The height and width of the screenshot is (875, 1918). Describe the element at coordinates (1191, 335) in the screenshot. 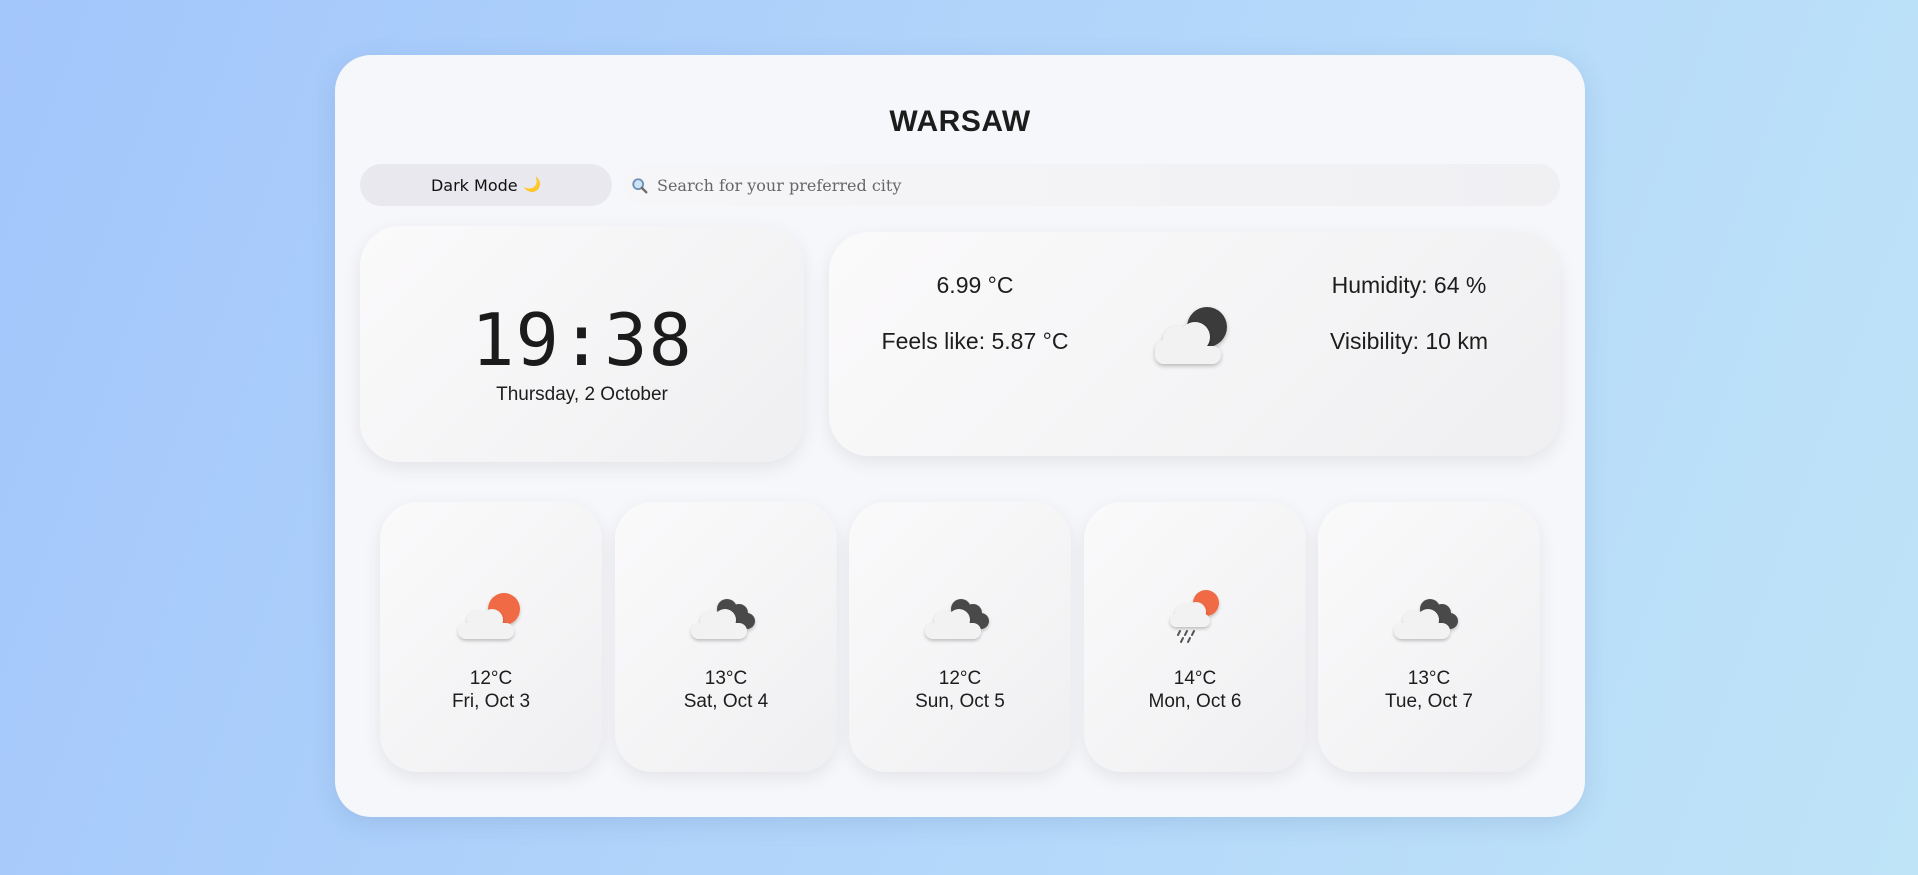

I see `night-cloudy-icon` at that location.